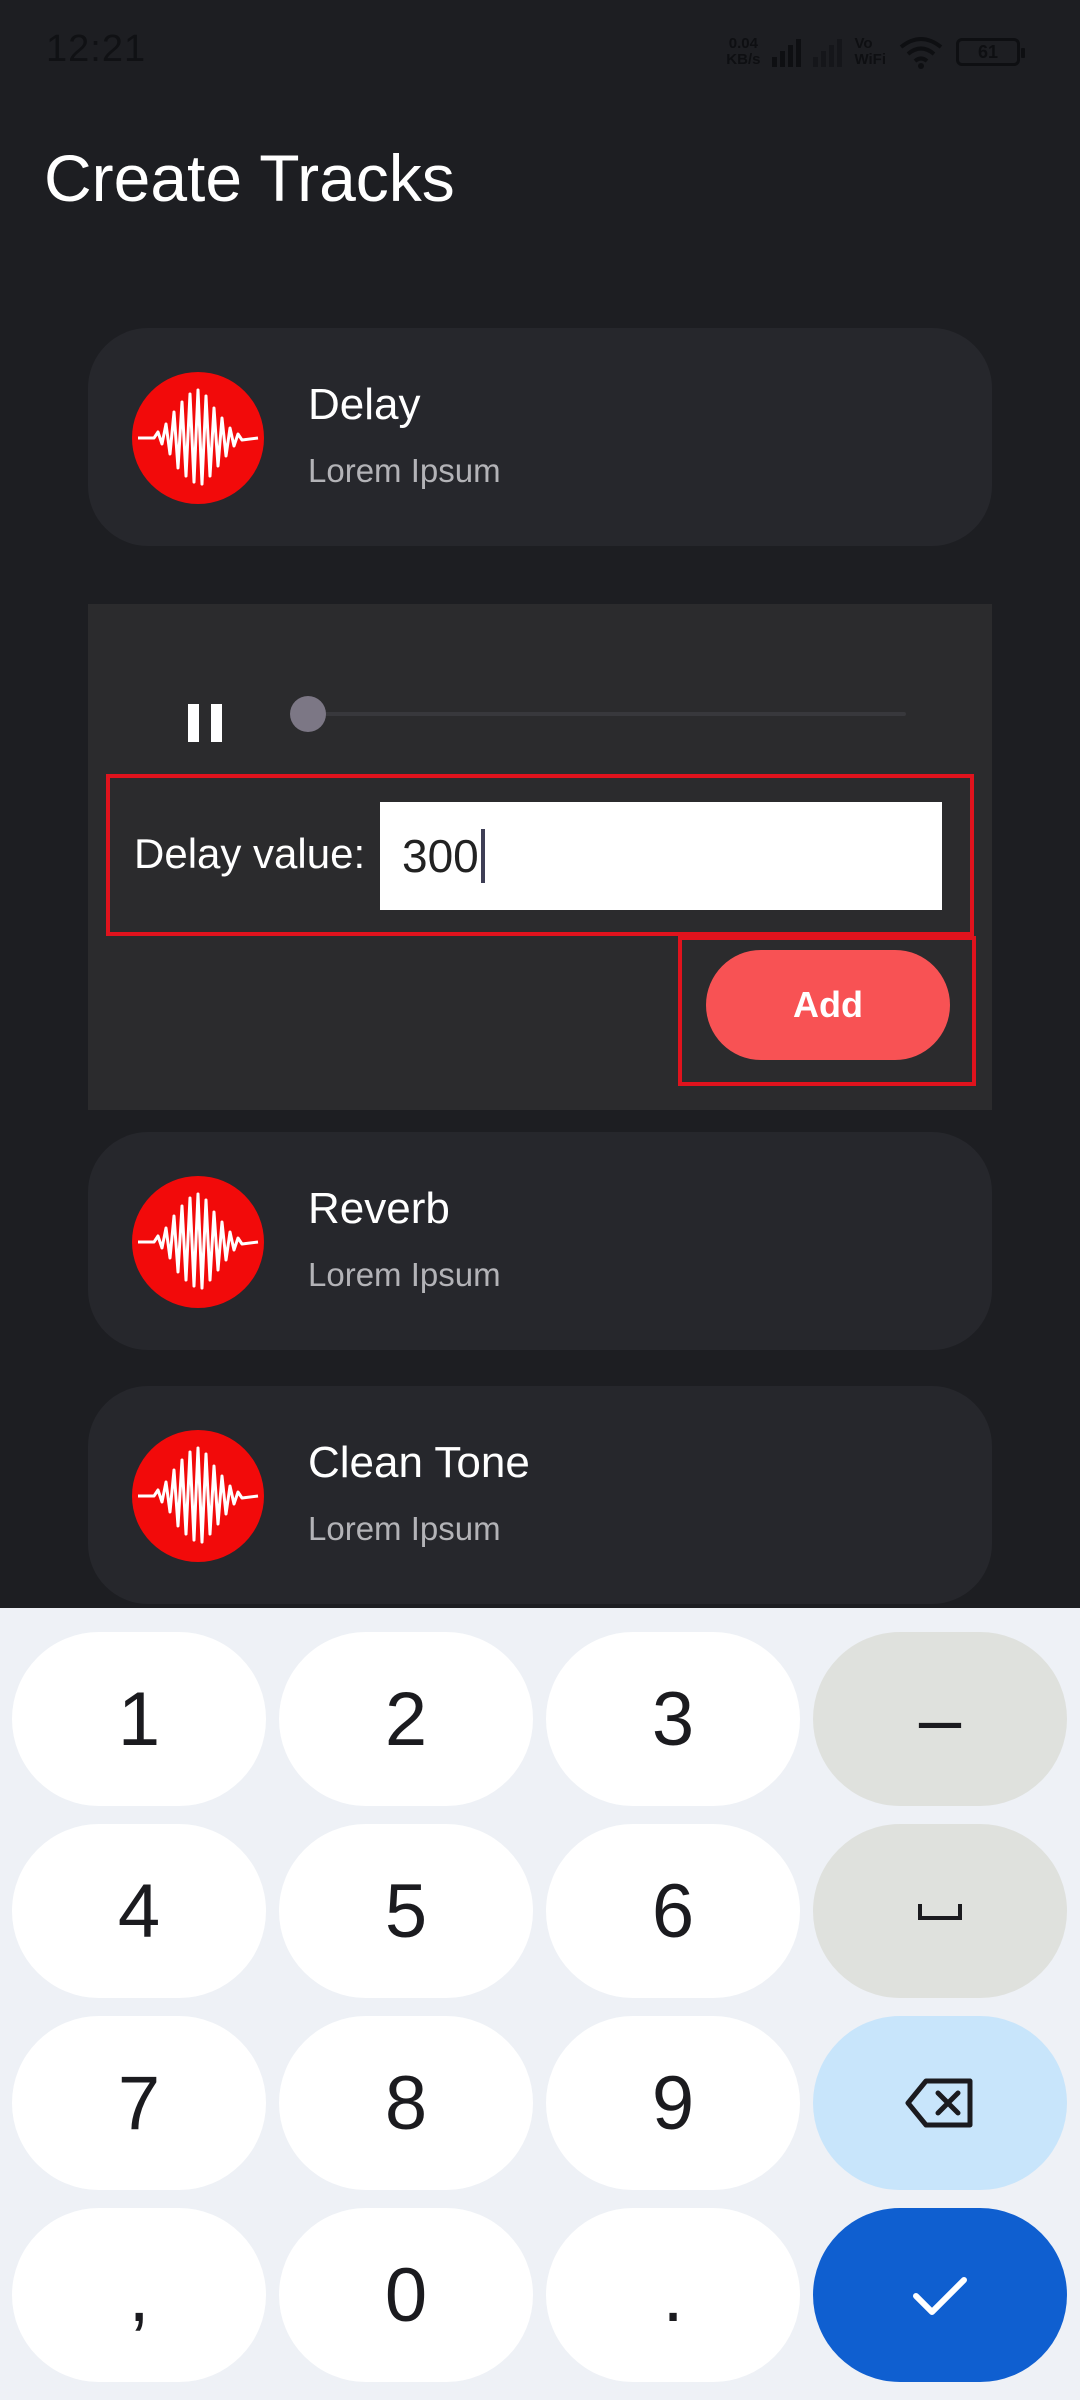 The image size is (1080, 2400). What do you see at coordinates (743, 43) in the screenshot?
I see `network-speed-value: 0.04` at bounding box center [743, 43].